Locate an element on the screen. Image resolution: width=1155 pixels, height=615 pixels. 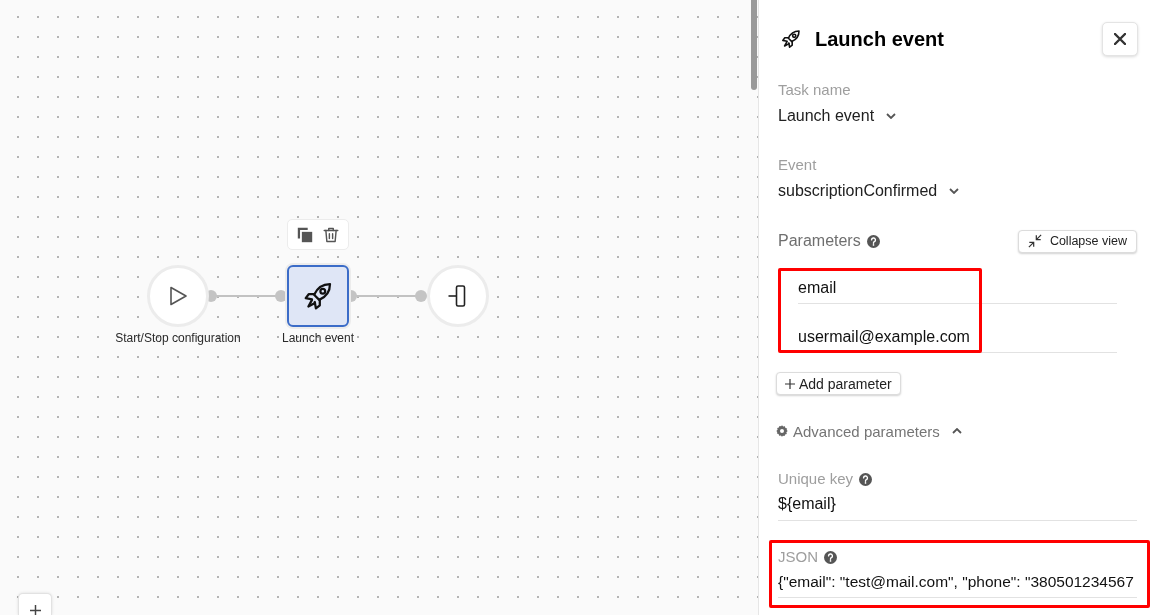
collapse-view-button: Collapse view is located at coordinates (1077, 241).